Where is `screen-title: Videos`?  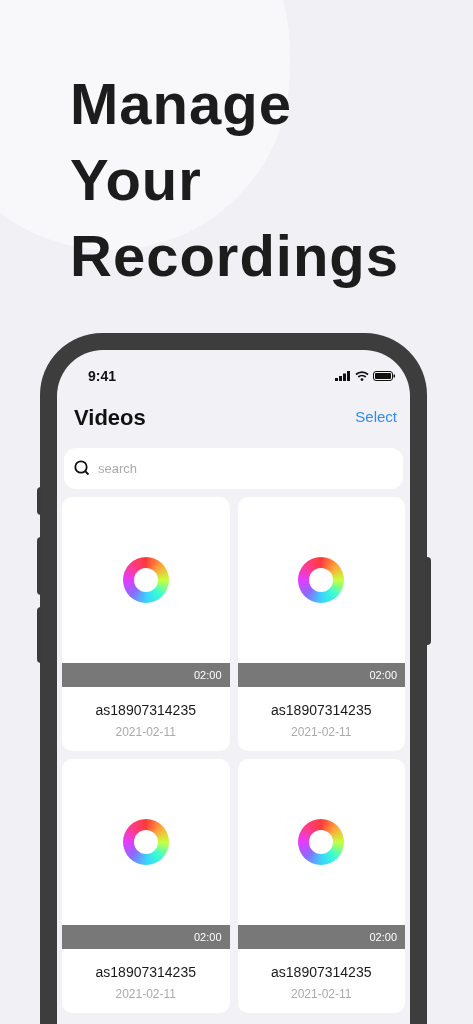
screen-title: Videos is located at coordinates (110, 417).